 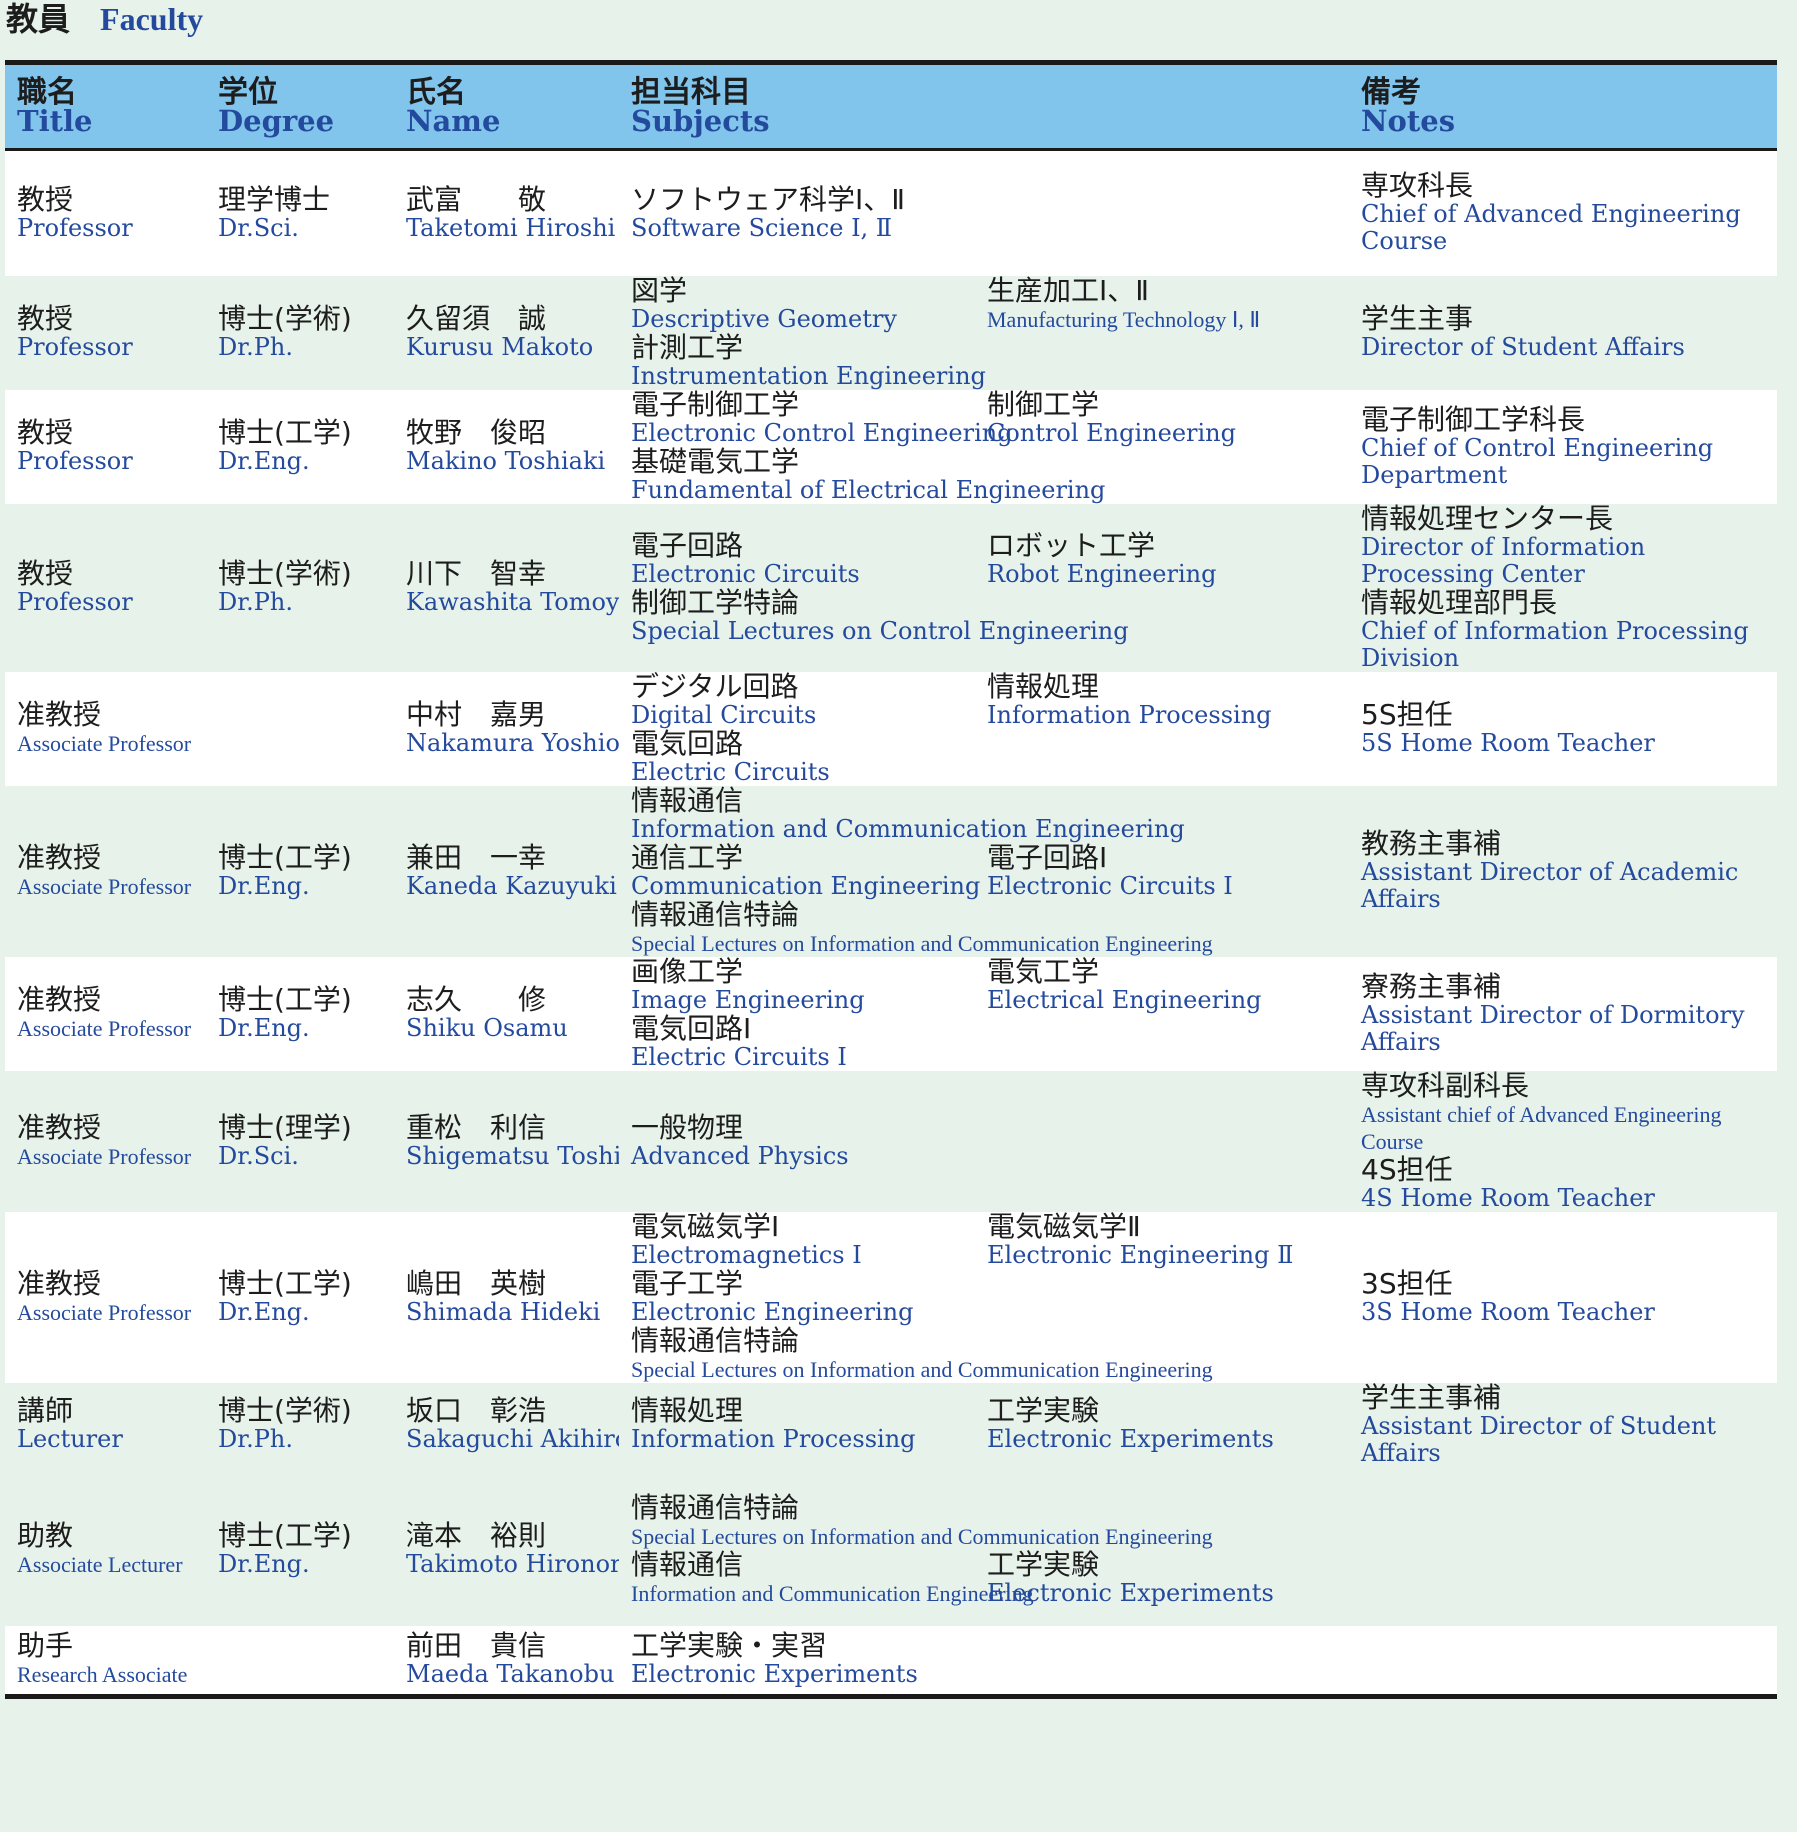 What do you see at coordinates (1168, 1240) in the screenshot?
I see `subject-item: 電気磁気学Ⅱ Electronic Engineering Ⅱ` at bounding box center [1168, 1240].